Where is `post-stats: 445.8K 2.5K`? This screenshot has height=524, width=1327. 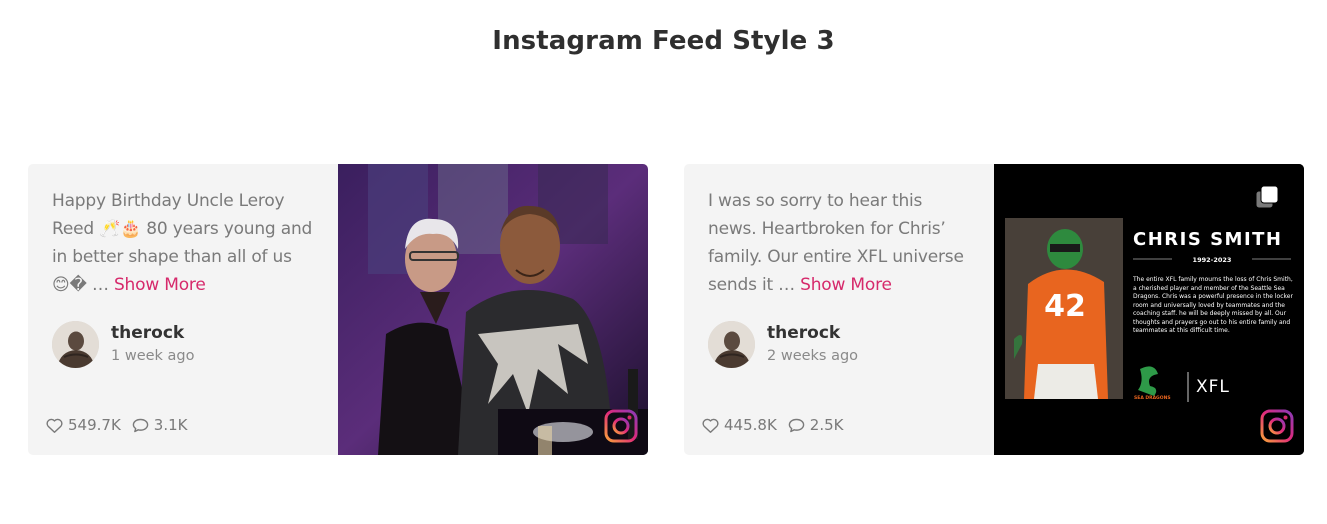
post-stats: 445.8K 2.5K is located at coordinates (778, 425).